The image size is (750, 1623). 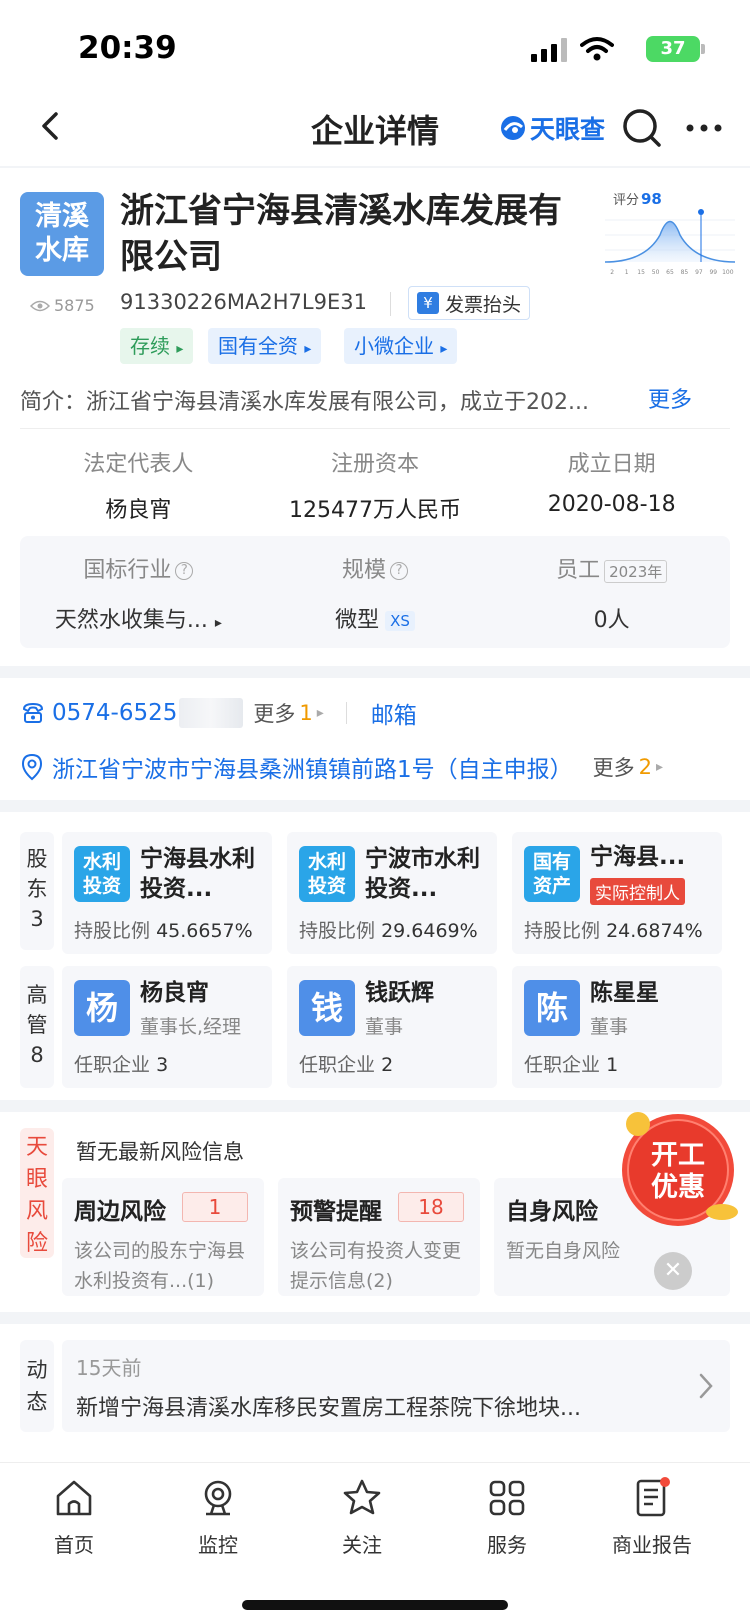 What do you see at coordinates (265, 346) in the screenshot?
I see `ownership-tag: 国有全资 ▸` at bounding box center [265, 346].